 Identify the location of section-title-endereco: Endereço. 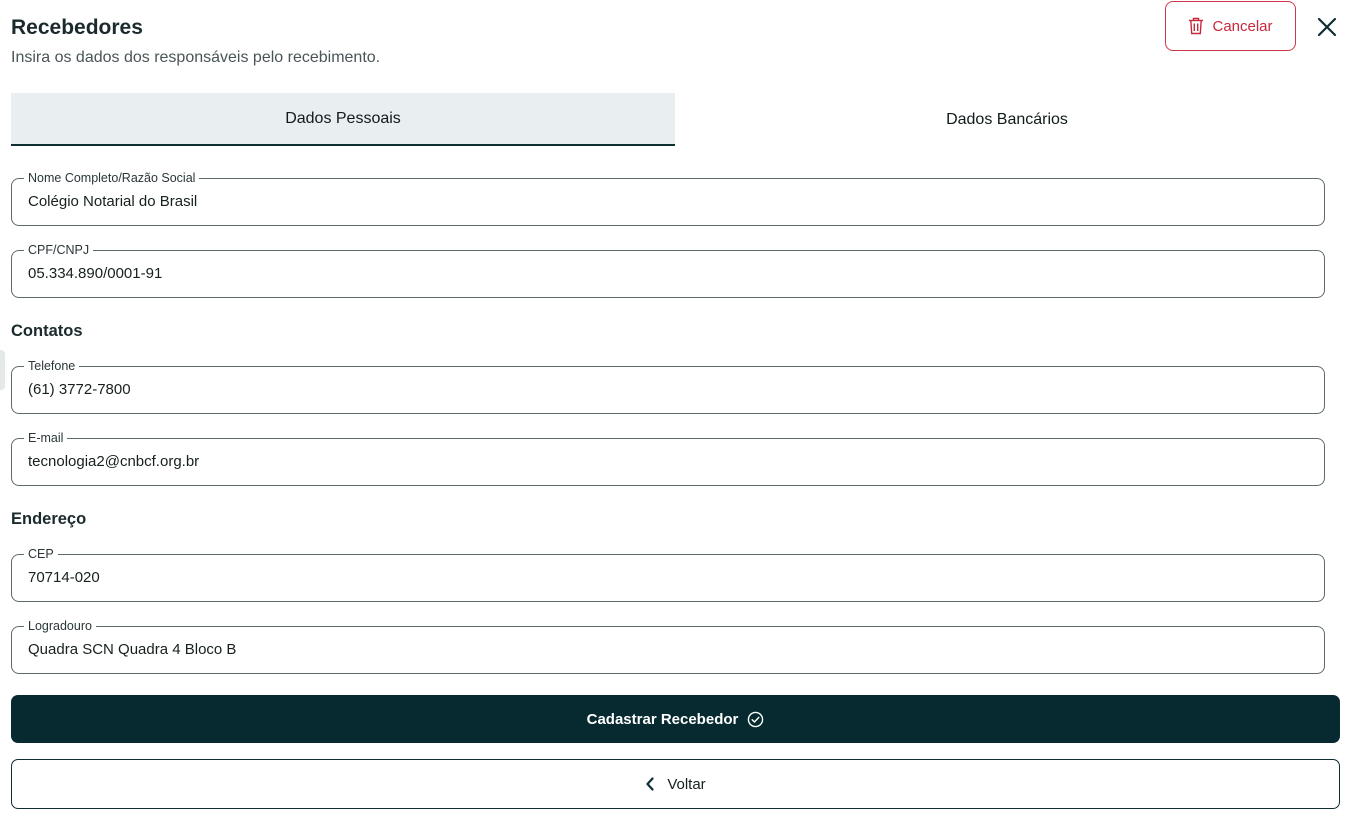
(49, 519).